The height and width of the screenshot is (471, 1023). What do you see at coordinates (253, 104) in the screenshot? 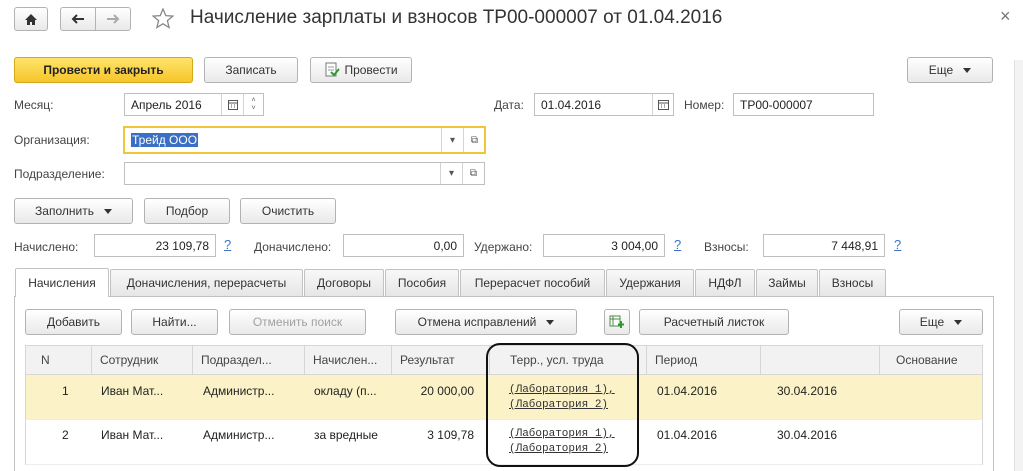
I see `month-spin-icon: ˄ ˅` at bounding box center [253, 104].